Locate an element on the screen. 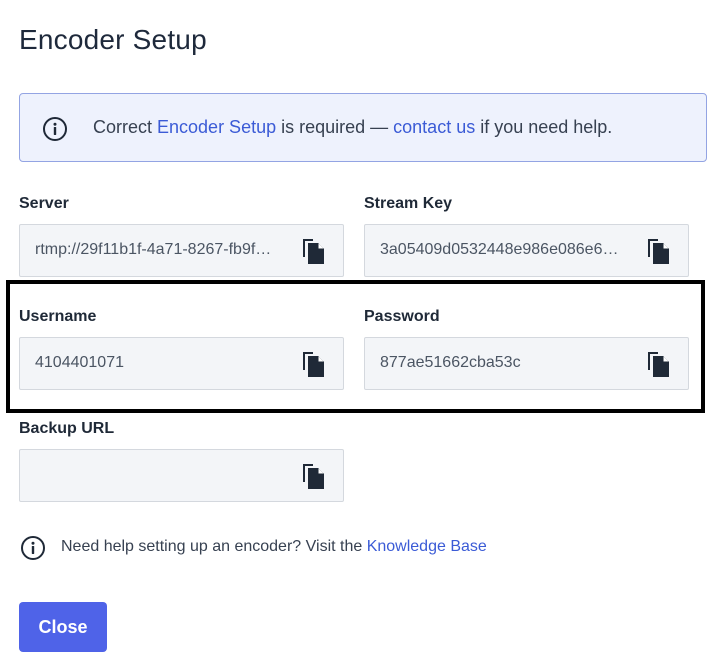 The width and height of the screenshot is (712, 668). username-label: Username is located at coordinates (58, 316).